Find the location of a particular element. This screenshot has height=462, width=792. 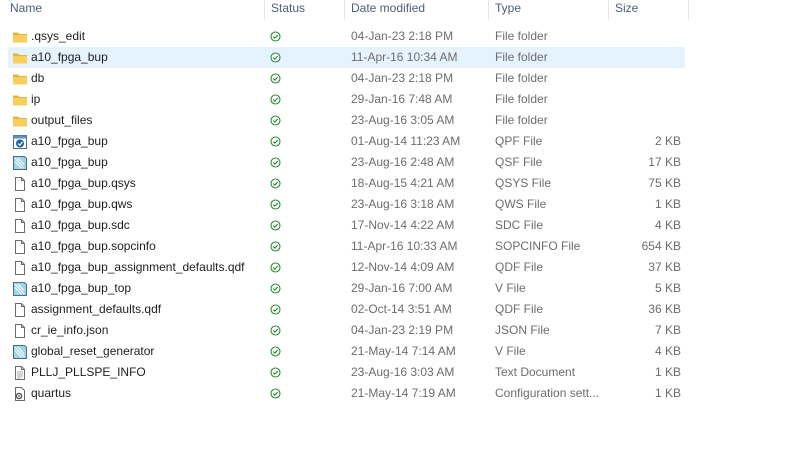

file-size: 7 KB is located at coordinates (667, 330).